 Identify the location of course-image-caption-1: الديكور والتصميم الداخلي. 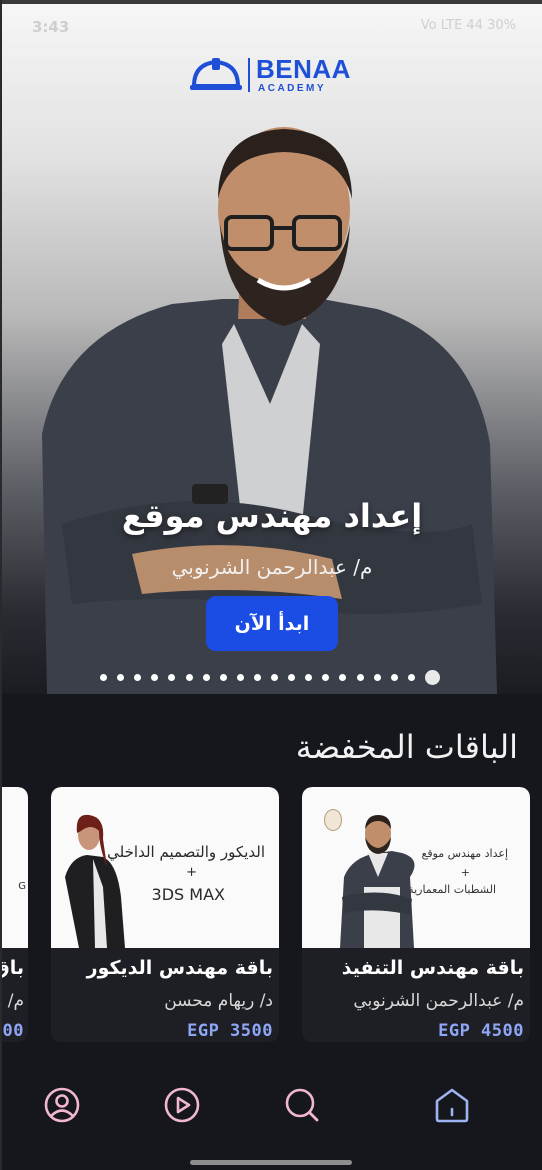
(186, 852).